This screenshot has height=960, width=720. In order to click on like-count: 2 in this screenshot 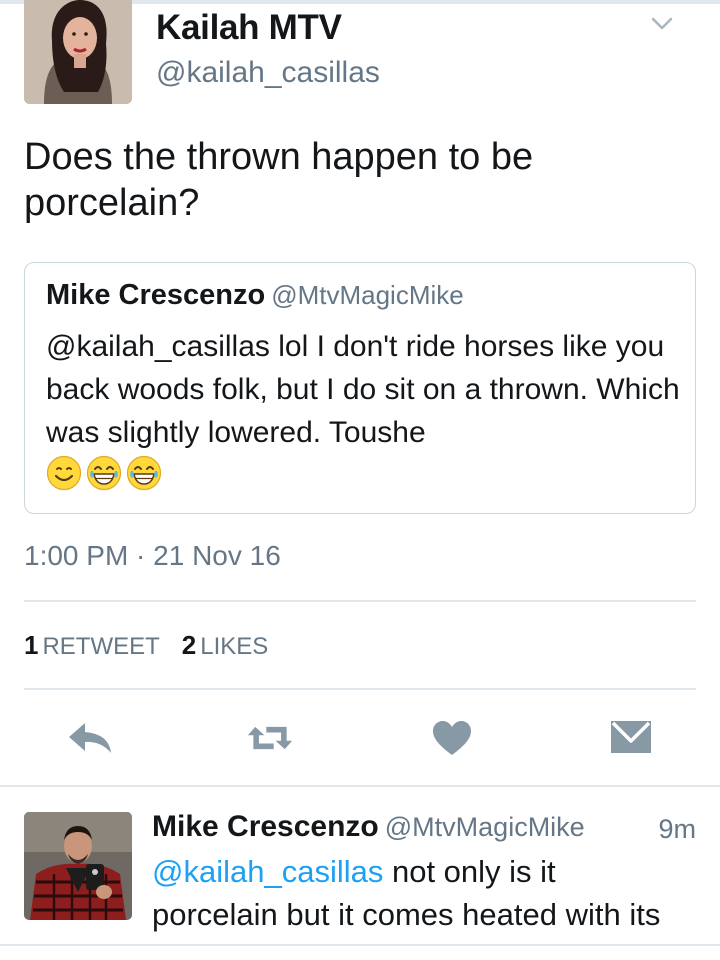, I will do `click(189, 645)`.